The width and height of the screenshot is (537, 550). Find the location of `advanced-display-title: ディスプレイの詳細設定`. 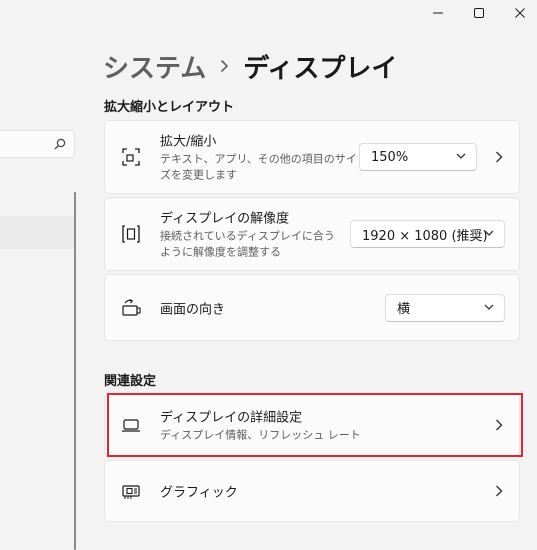

advanced-display-title: ディスプレイの詳細設定 is located at coordinates (231, 418).